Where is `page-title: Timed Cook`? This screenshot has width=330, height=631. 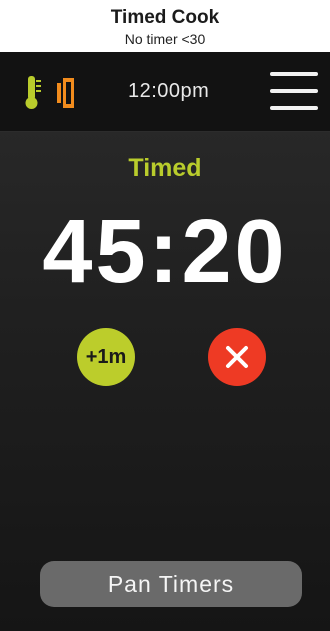 page-title: Timed Cook is located at coordinates (165, 17).